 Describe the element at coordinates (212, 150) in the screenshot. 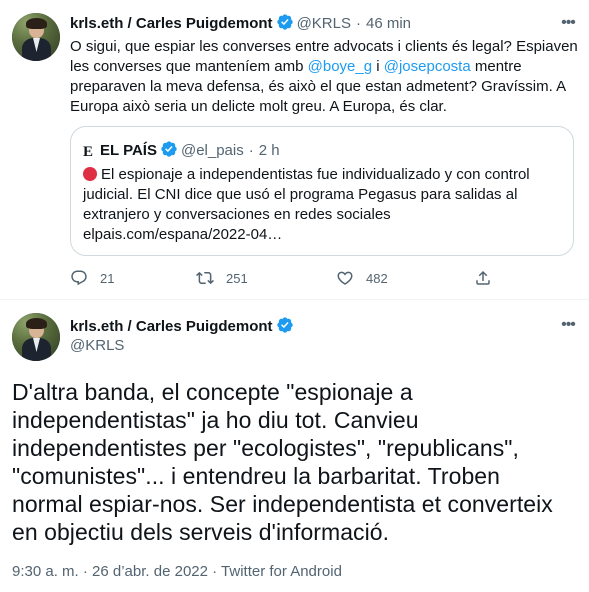

I see `quoted-author-handle: @el_pais` at that location.